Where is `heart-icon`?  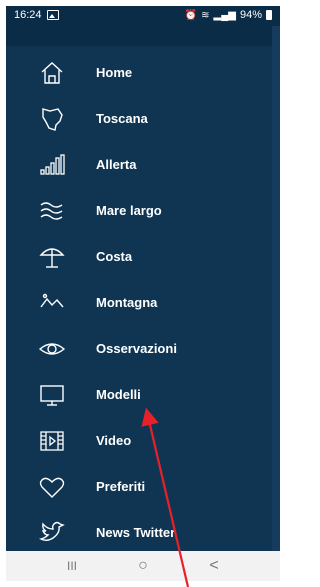 heart-icon is located at coordinates (52, 487).